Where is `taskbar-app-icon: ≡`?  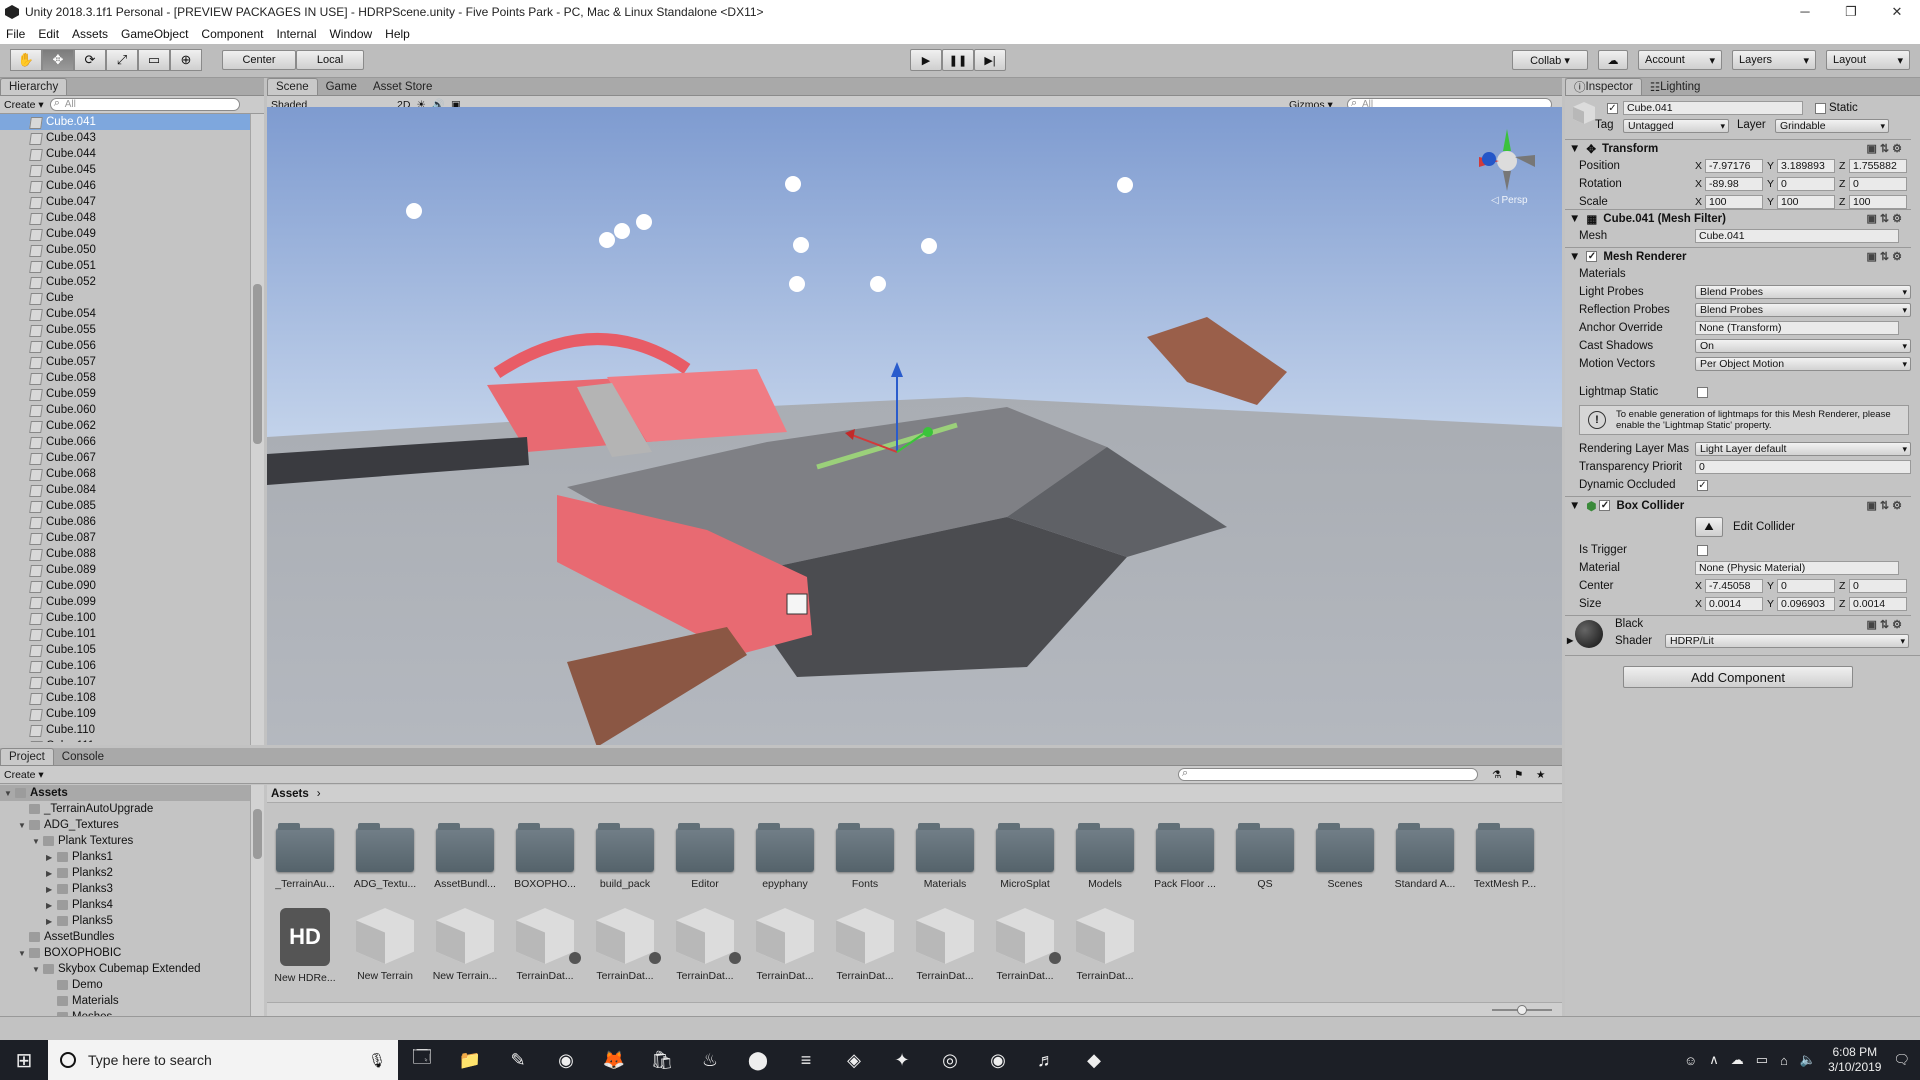
taskbar-app-icon: ≡ is located at coordinates (806, 1060).